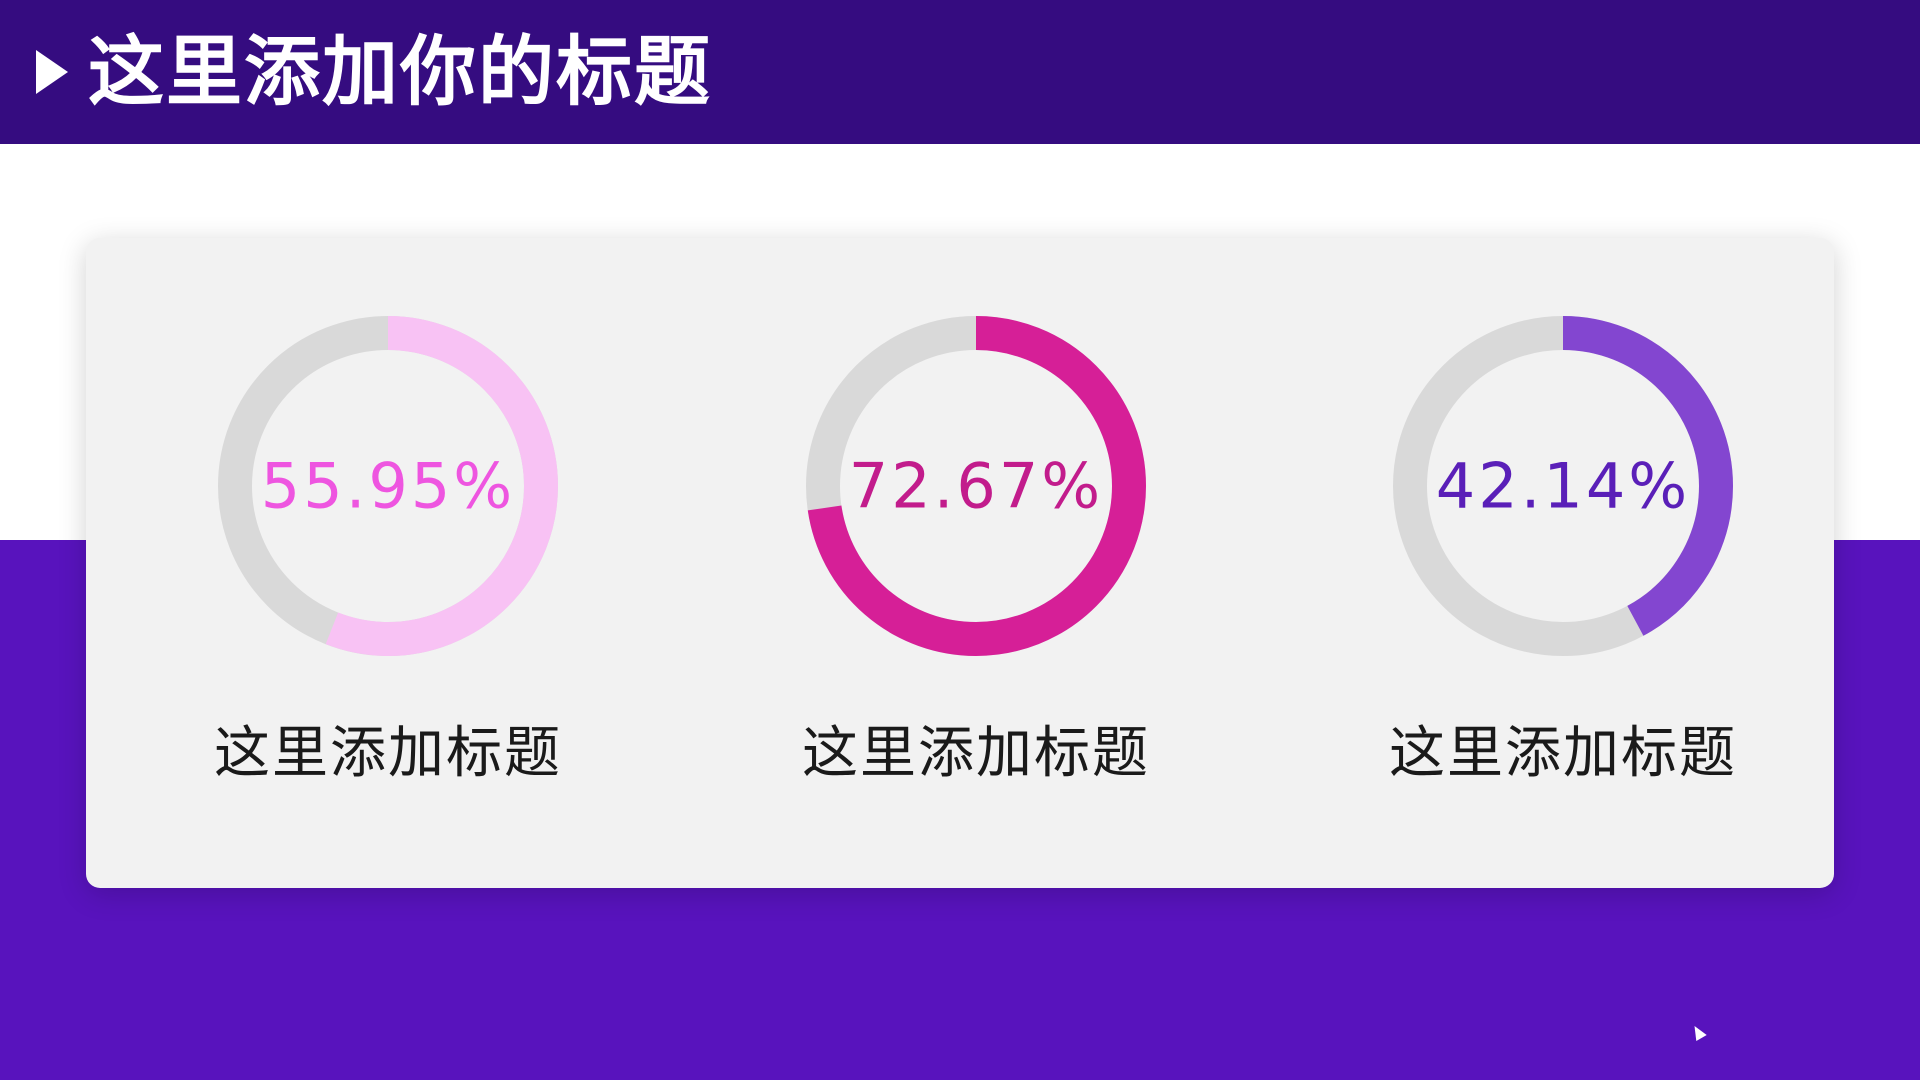 The image size is (1920, 1080). I want to click on donut-svg: 72.67%, so click(976, 486).